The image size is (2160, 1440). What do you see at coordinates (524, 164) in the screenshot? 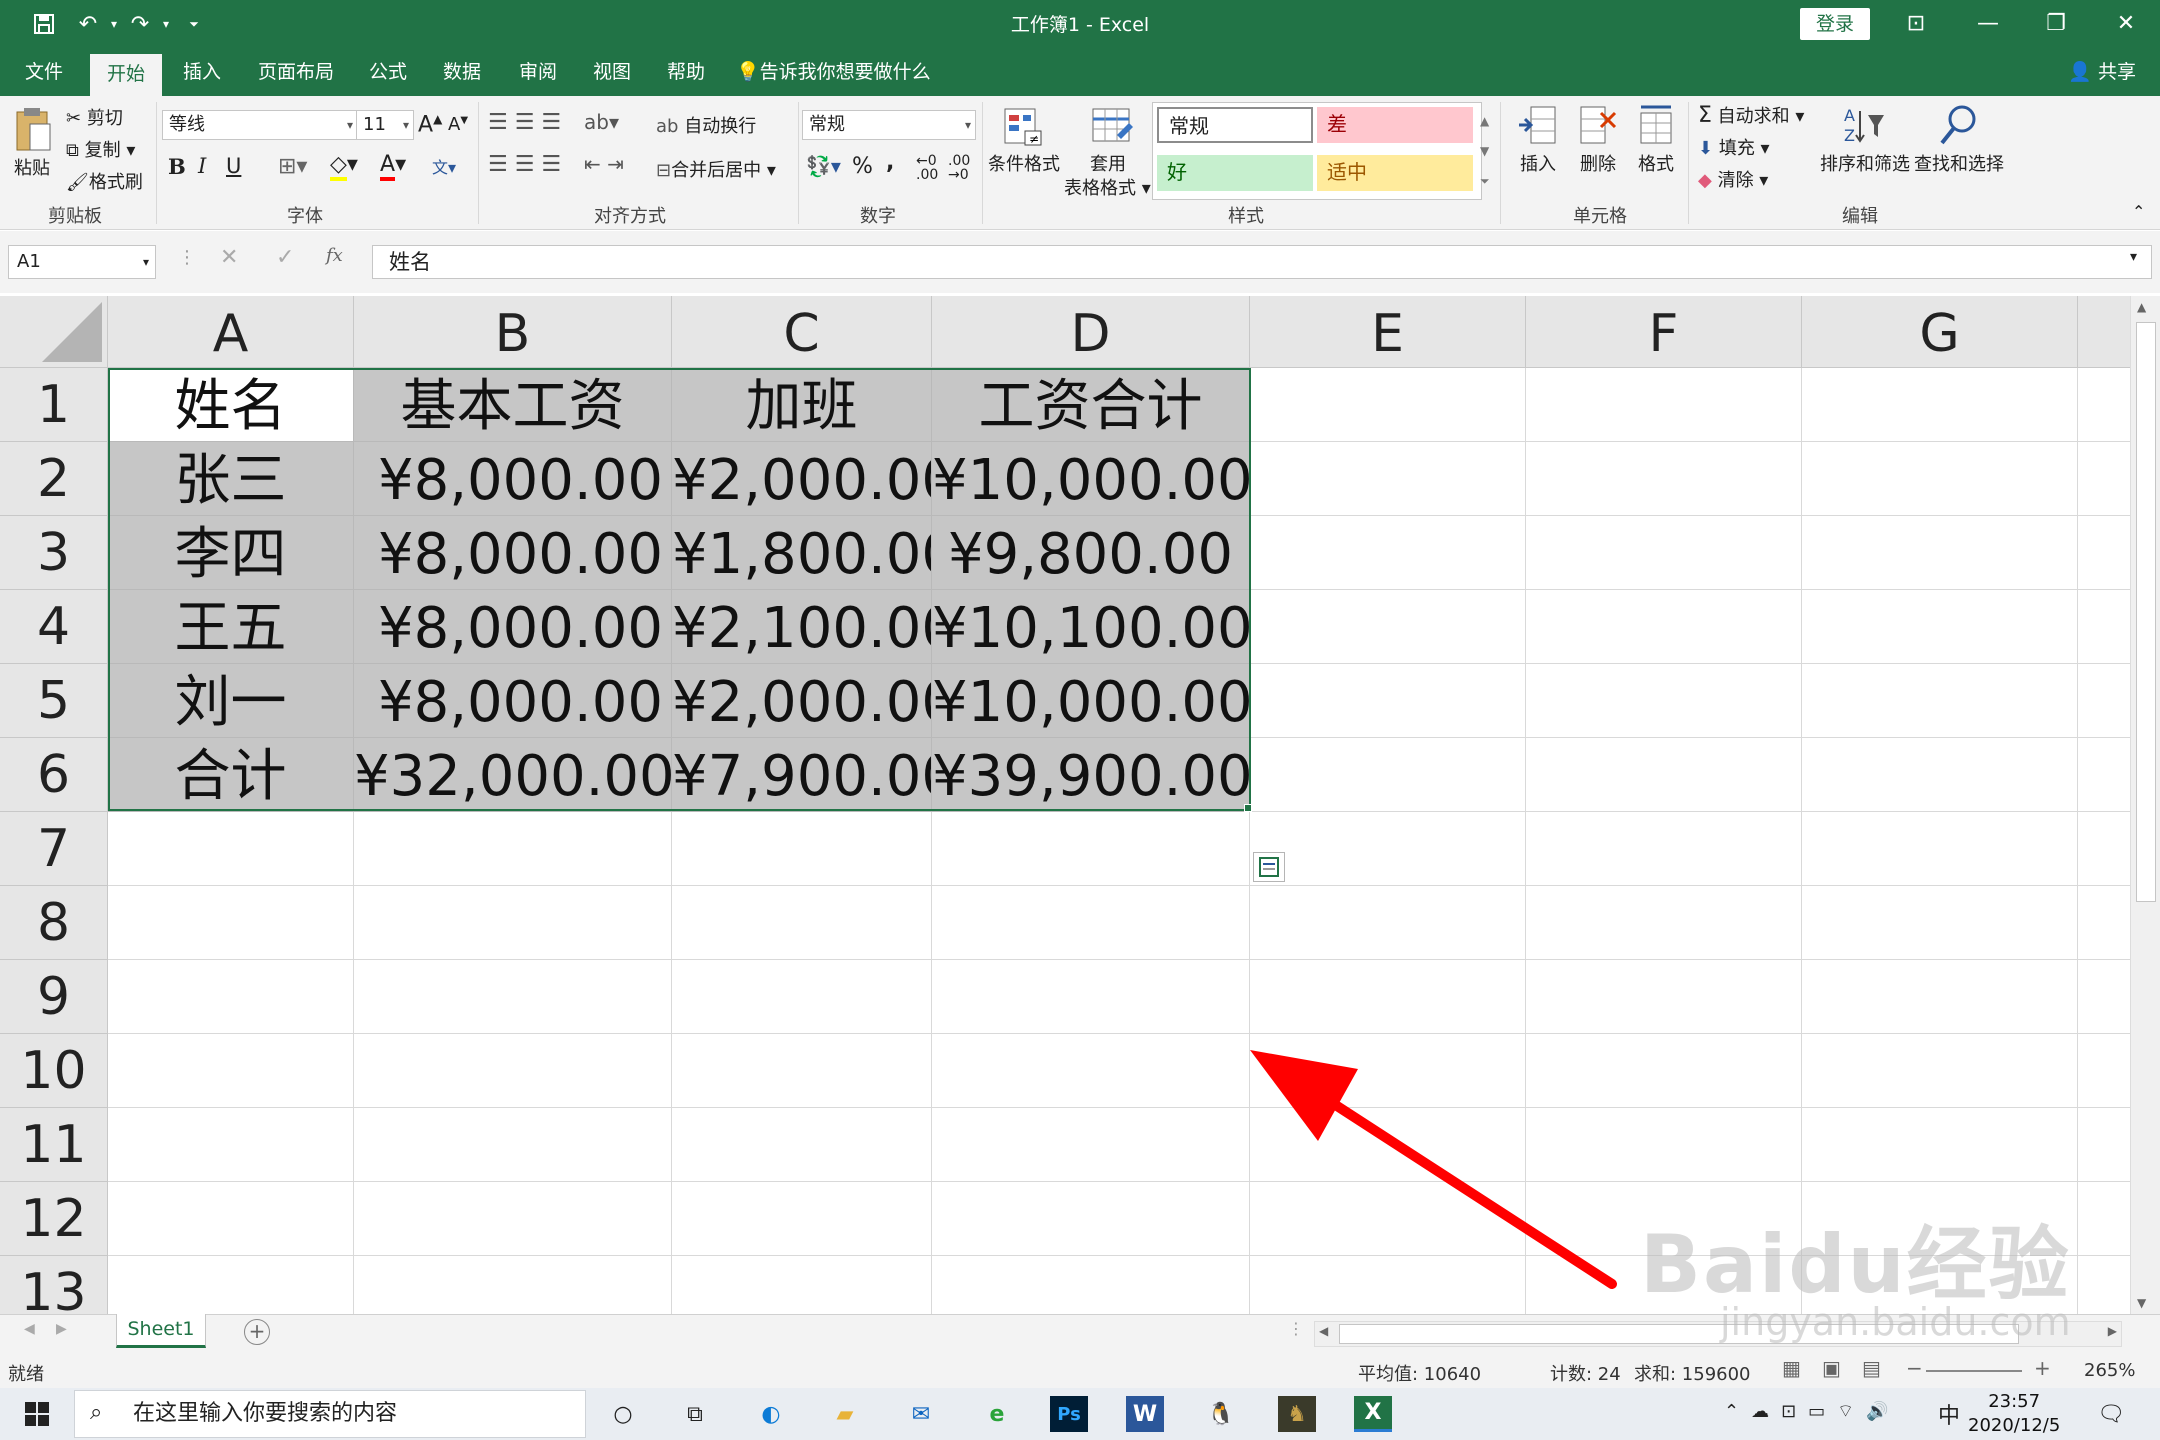
I see `align-left-icon: ☰ ☰ ☰` at bounding box center [524, 164].